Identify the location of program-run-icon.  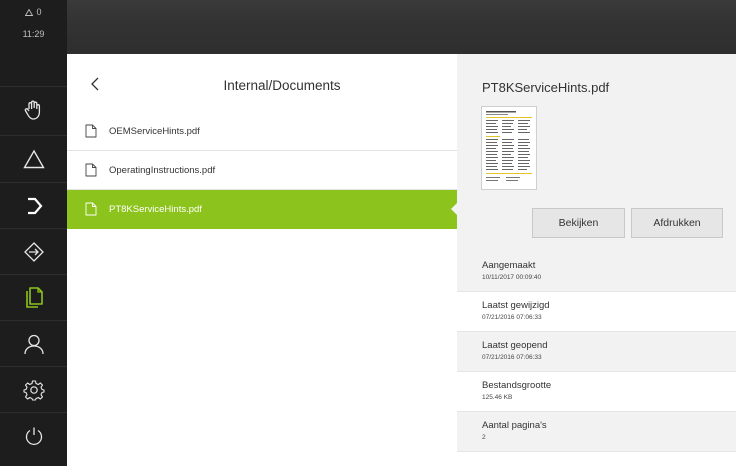
(34, 205).